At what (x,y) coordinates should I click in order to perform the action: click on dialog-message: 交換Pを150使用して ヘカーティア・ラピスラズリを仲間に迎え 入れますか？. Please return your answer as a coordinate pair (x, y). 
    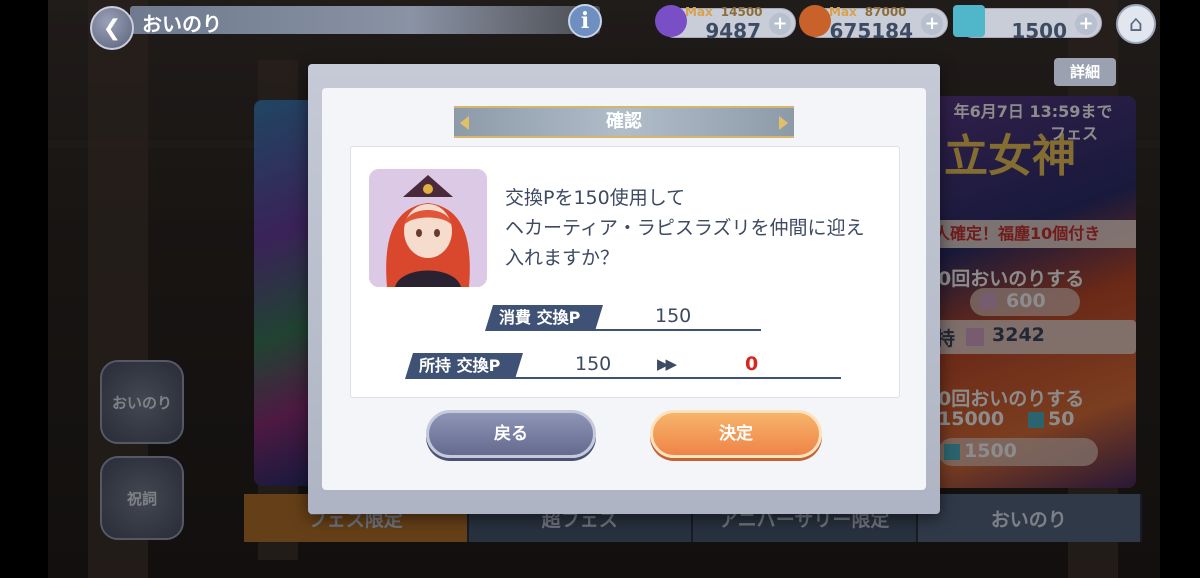
    Looking at the image, I should click on (685, 228).